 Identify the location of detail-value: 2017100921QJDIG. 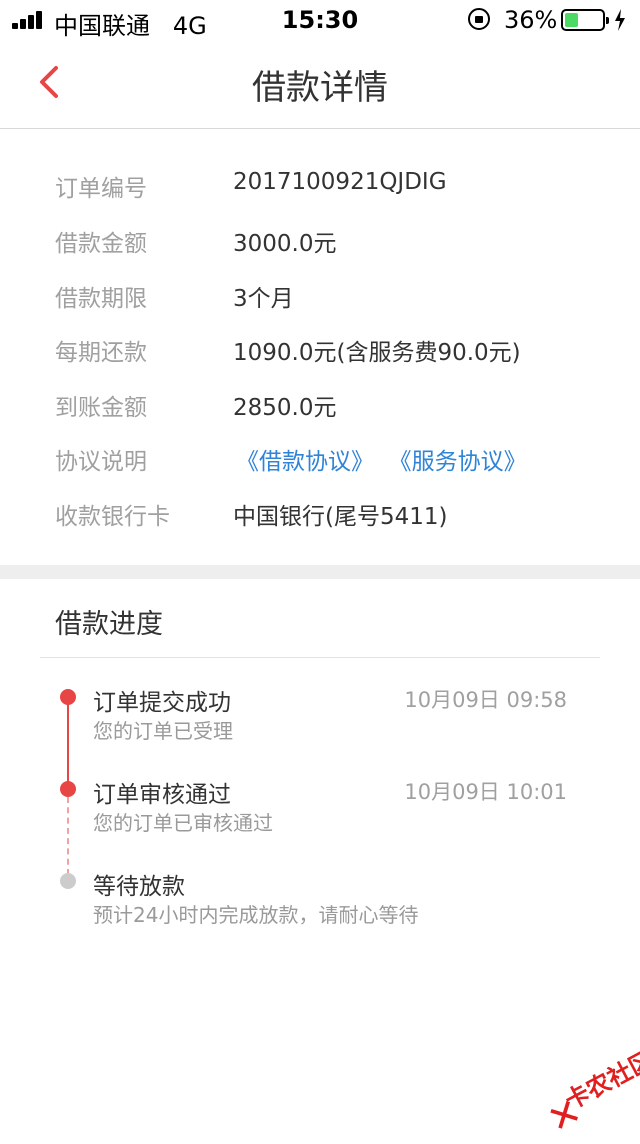
(340, 182).